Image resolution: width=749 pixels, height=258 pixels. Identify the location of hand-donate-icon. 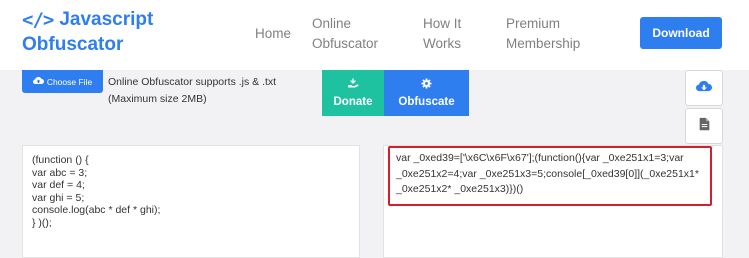
(353, 85).